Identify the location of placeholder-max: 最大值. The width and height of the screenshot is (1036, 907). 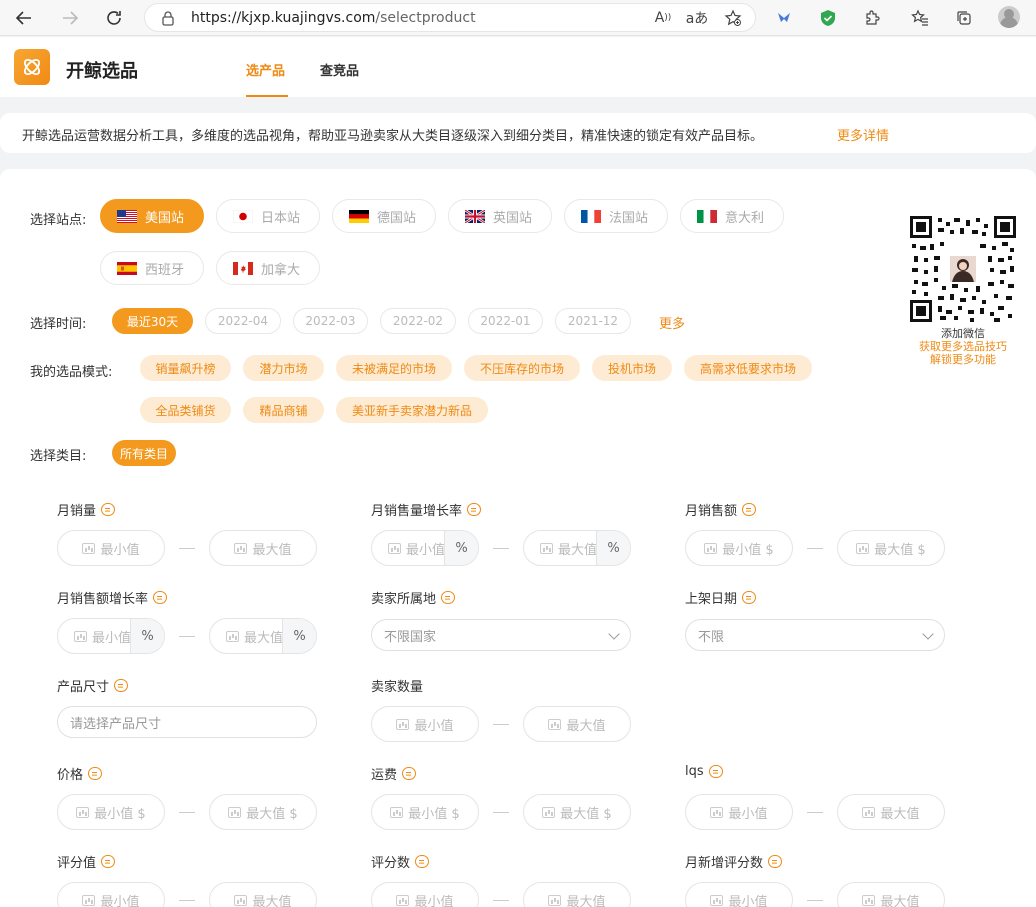
(578, 550).